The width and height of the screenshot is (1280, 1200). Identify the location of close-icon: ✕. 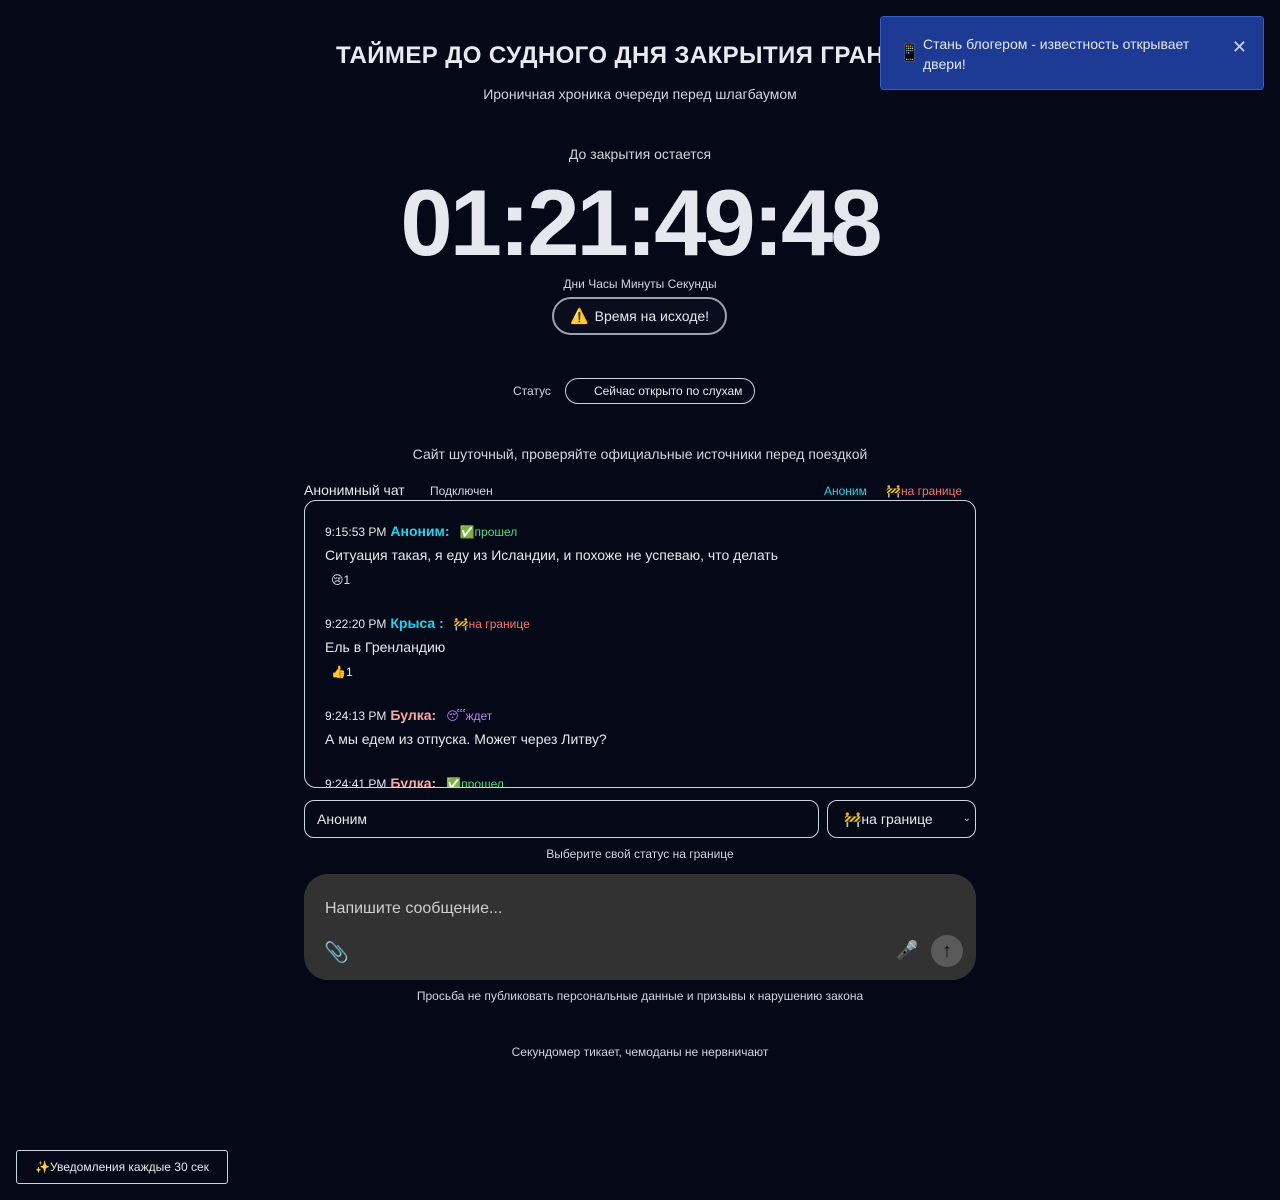
(1239, 47).